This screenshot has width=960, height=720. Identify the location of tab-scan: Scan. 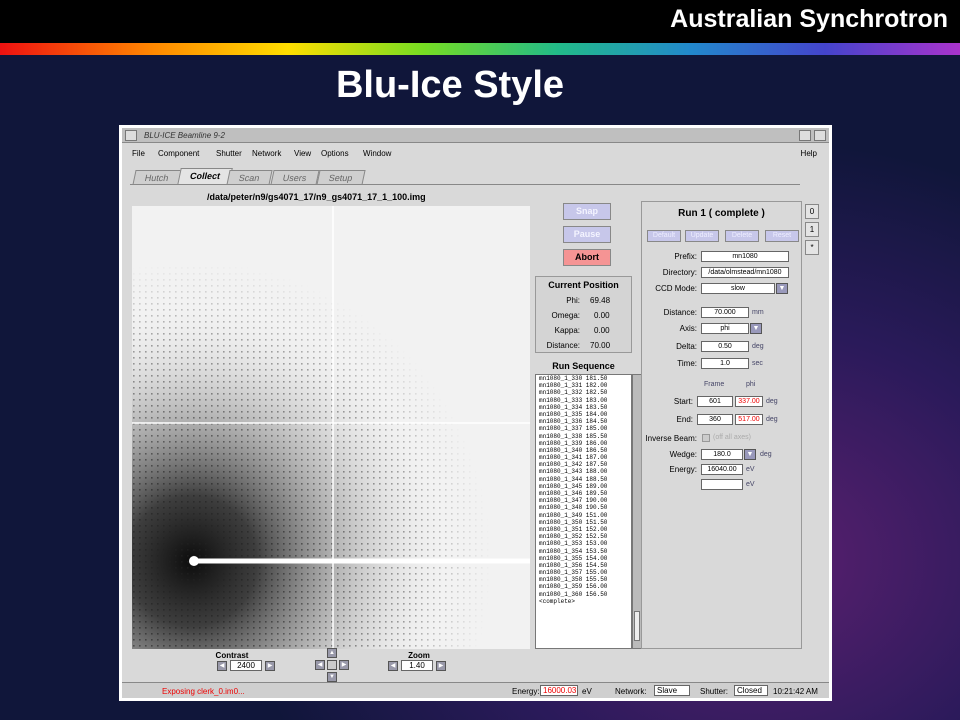
(249, 177).